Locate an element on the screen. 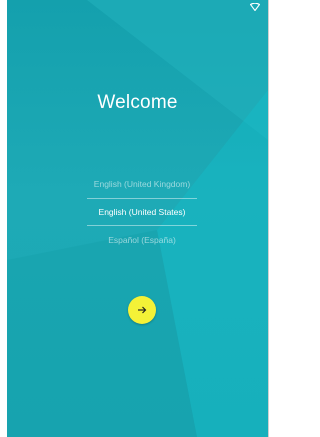 The width and height of the screenshot is (320, 437). selection-divider-top is located at coordinates (142, 198).